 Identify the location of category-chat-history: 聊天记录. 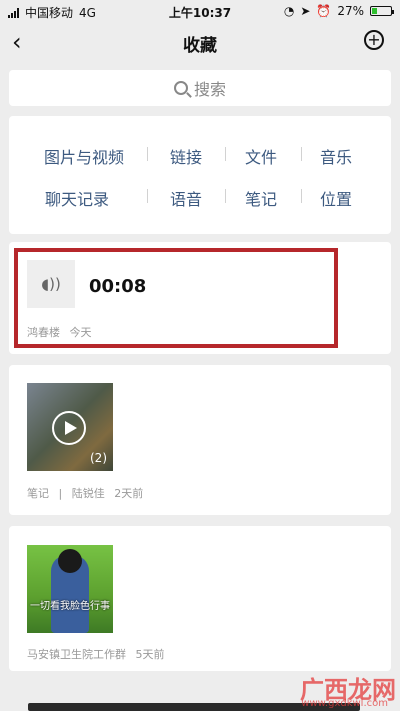
(77, 198).